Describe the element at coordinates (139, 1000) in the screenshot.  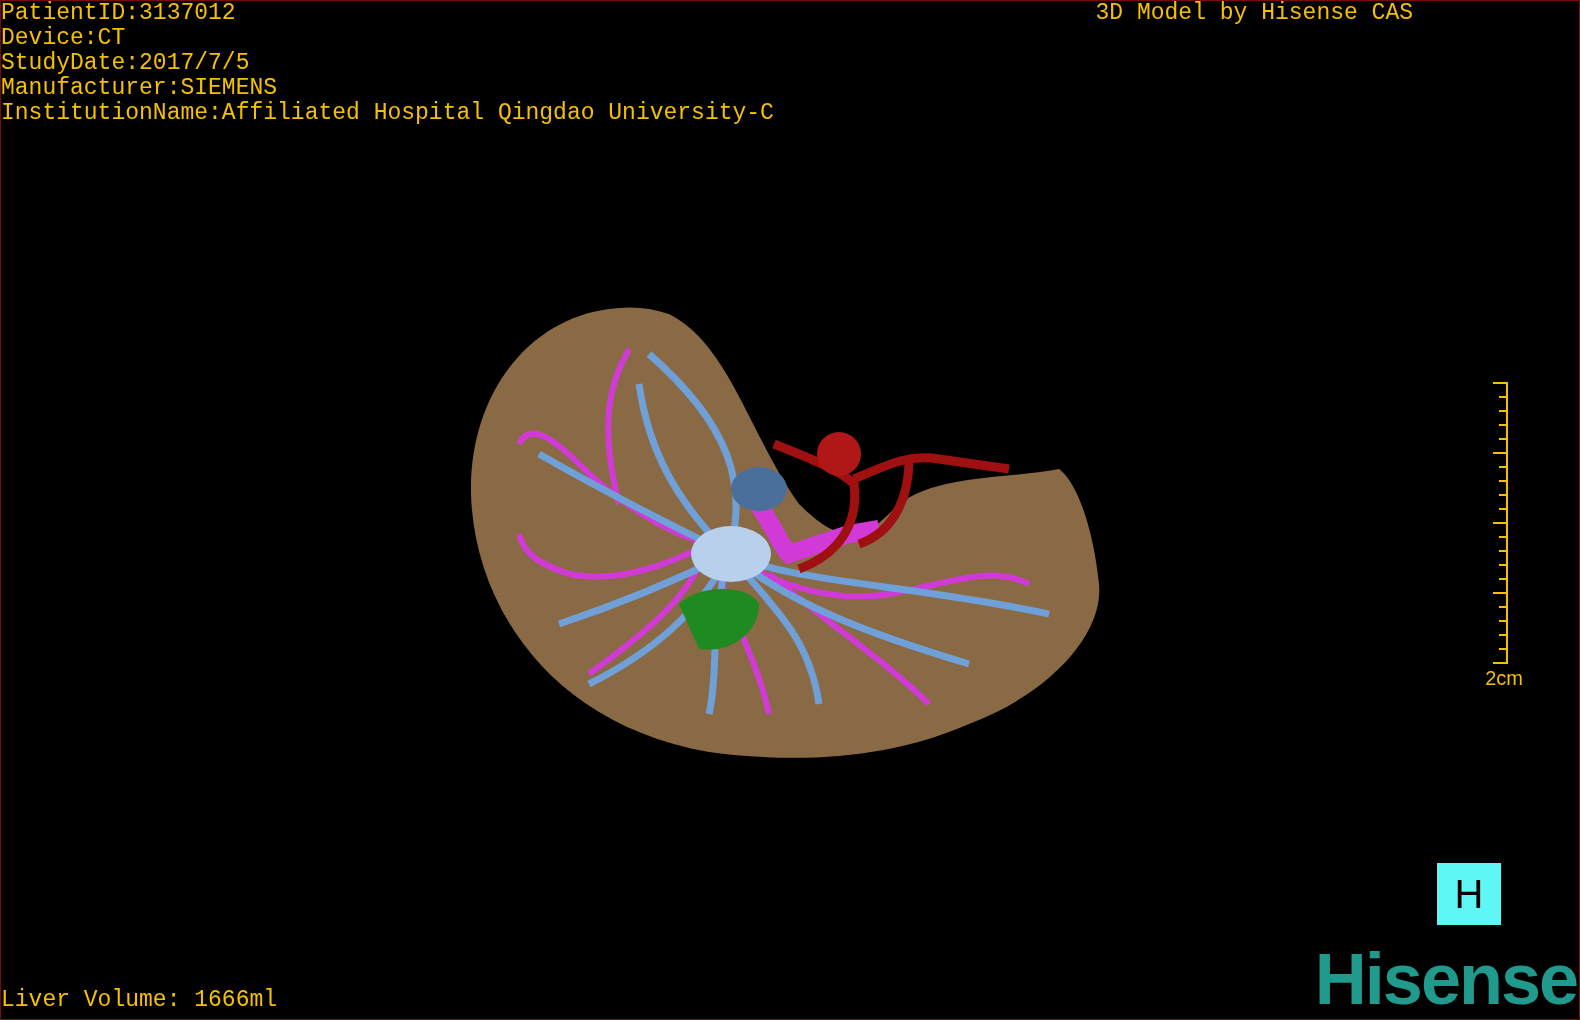
I see `liver-volume-text: Liver Volume: 1666ml` at that location.